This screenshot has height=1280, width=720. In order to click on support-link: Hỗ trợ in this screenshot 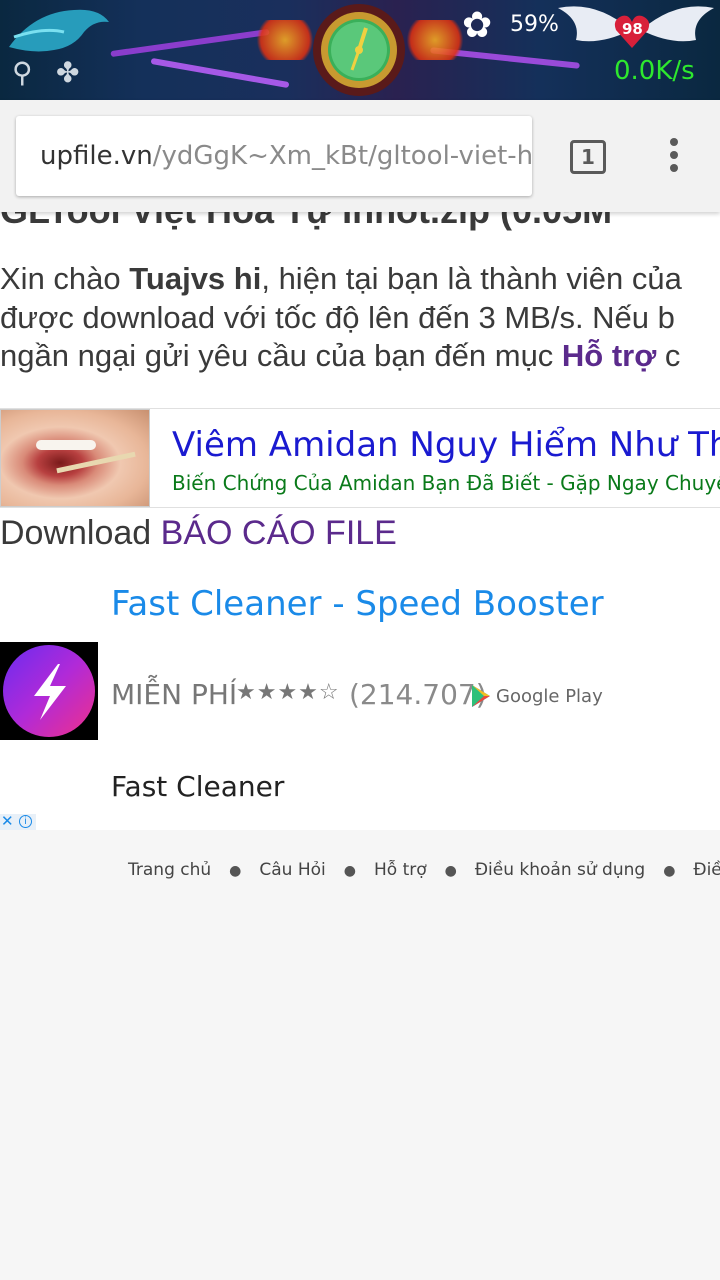, I will do `click(609, 355)`.